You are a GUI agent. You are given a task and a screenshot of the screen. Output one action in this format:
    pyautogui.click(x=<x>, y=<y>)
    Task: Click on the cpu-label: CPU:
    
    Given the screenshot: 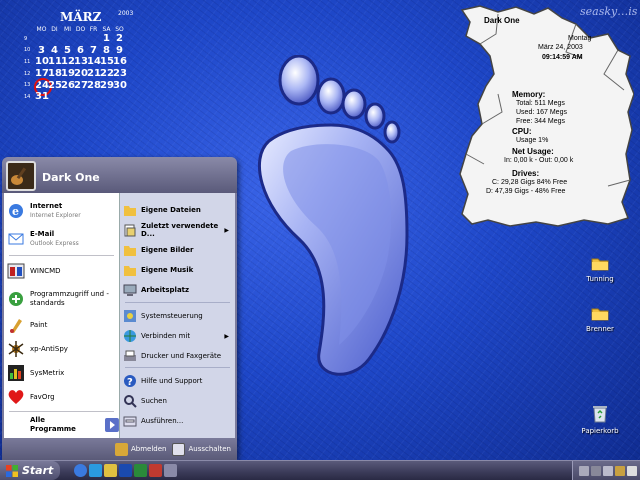 What is the action you would take?
    pyautogui.click(x=522, y=131)
    